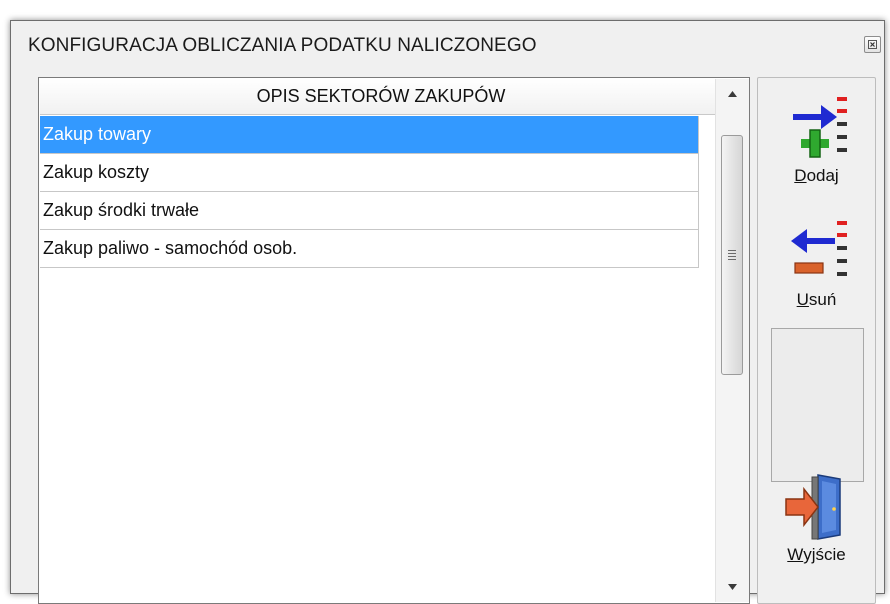 Image resolution: width=890 pixels, height=604 pixels. Describe the element at coordinates (121, 210) in the screenshot. I see `list-item-label: Zakup środki trwałe` at that location.